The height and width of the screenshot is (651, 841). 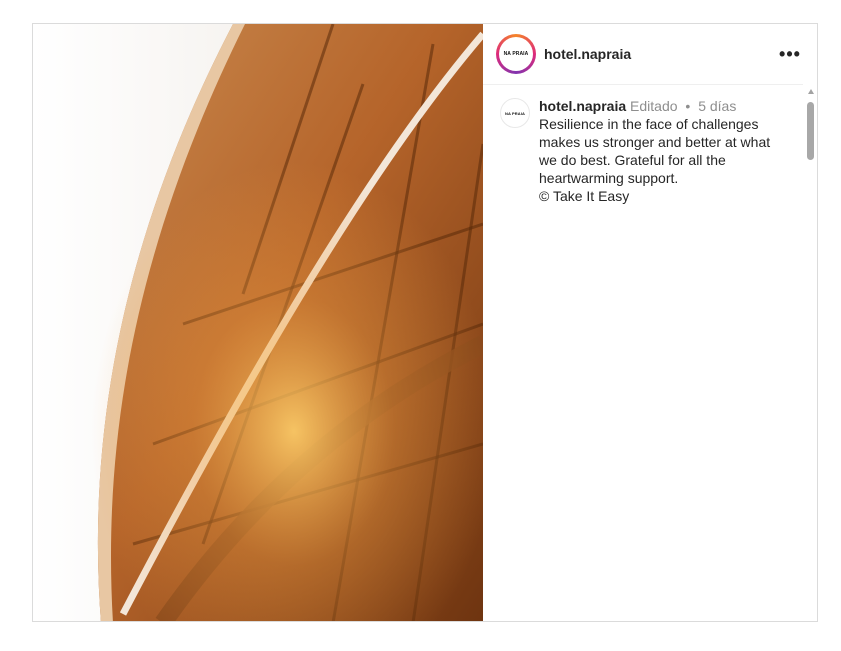 I want to click on profile-avatar: NA PRAIA, so click(x=516, y=54).